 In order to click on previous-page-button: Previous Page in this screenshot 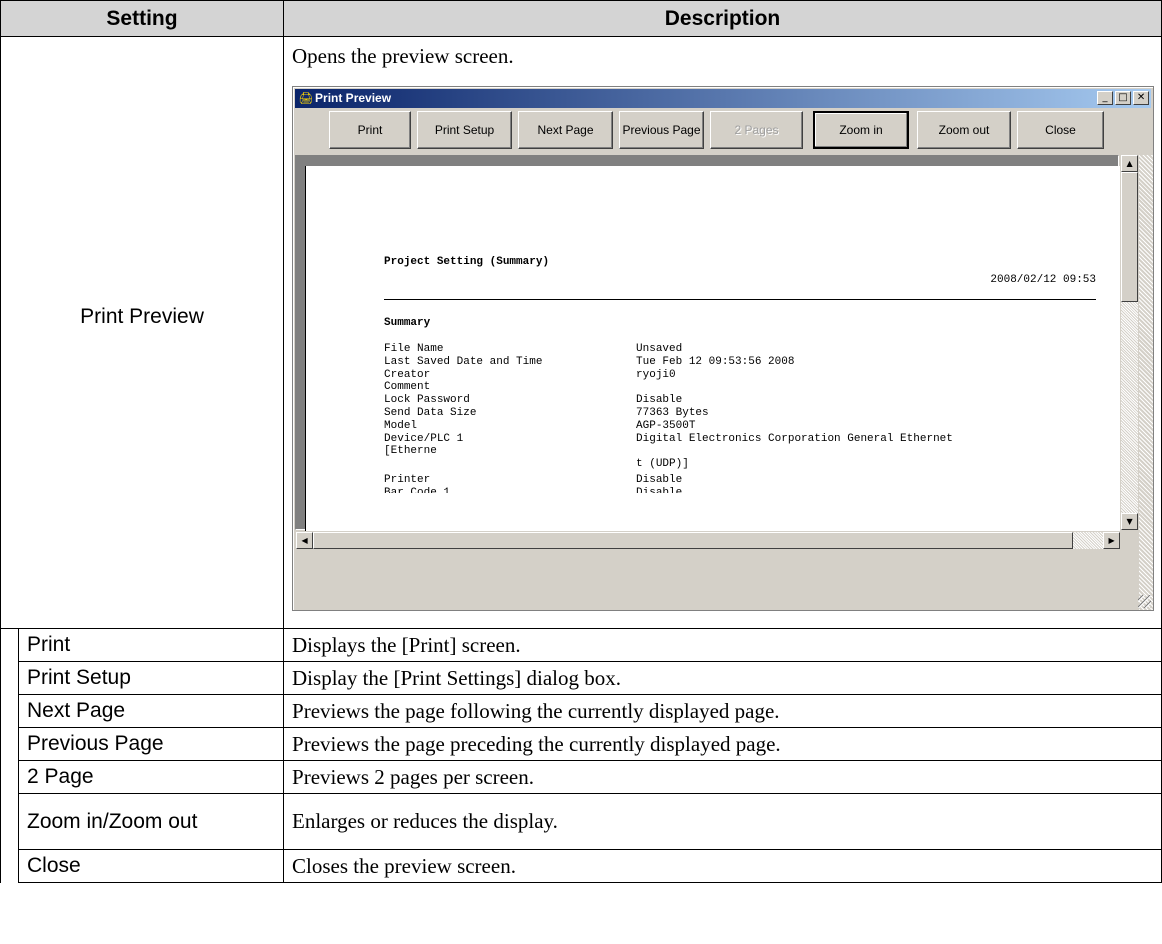, I will do `click(662, 130)`.